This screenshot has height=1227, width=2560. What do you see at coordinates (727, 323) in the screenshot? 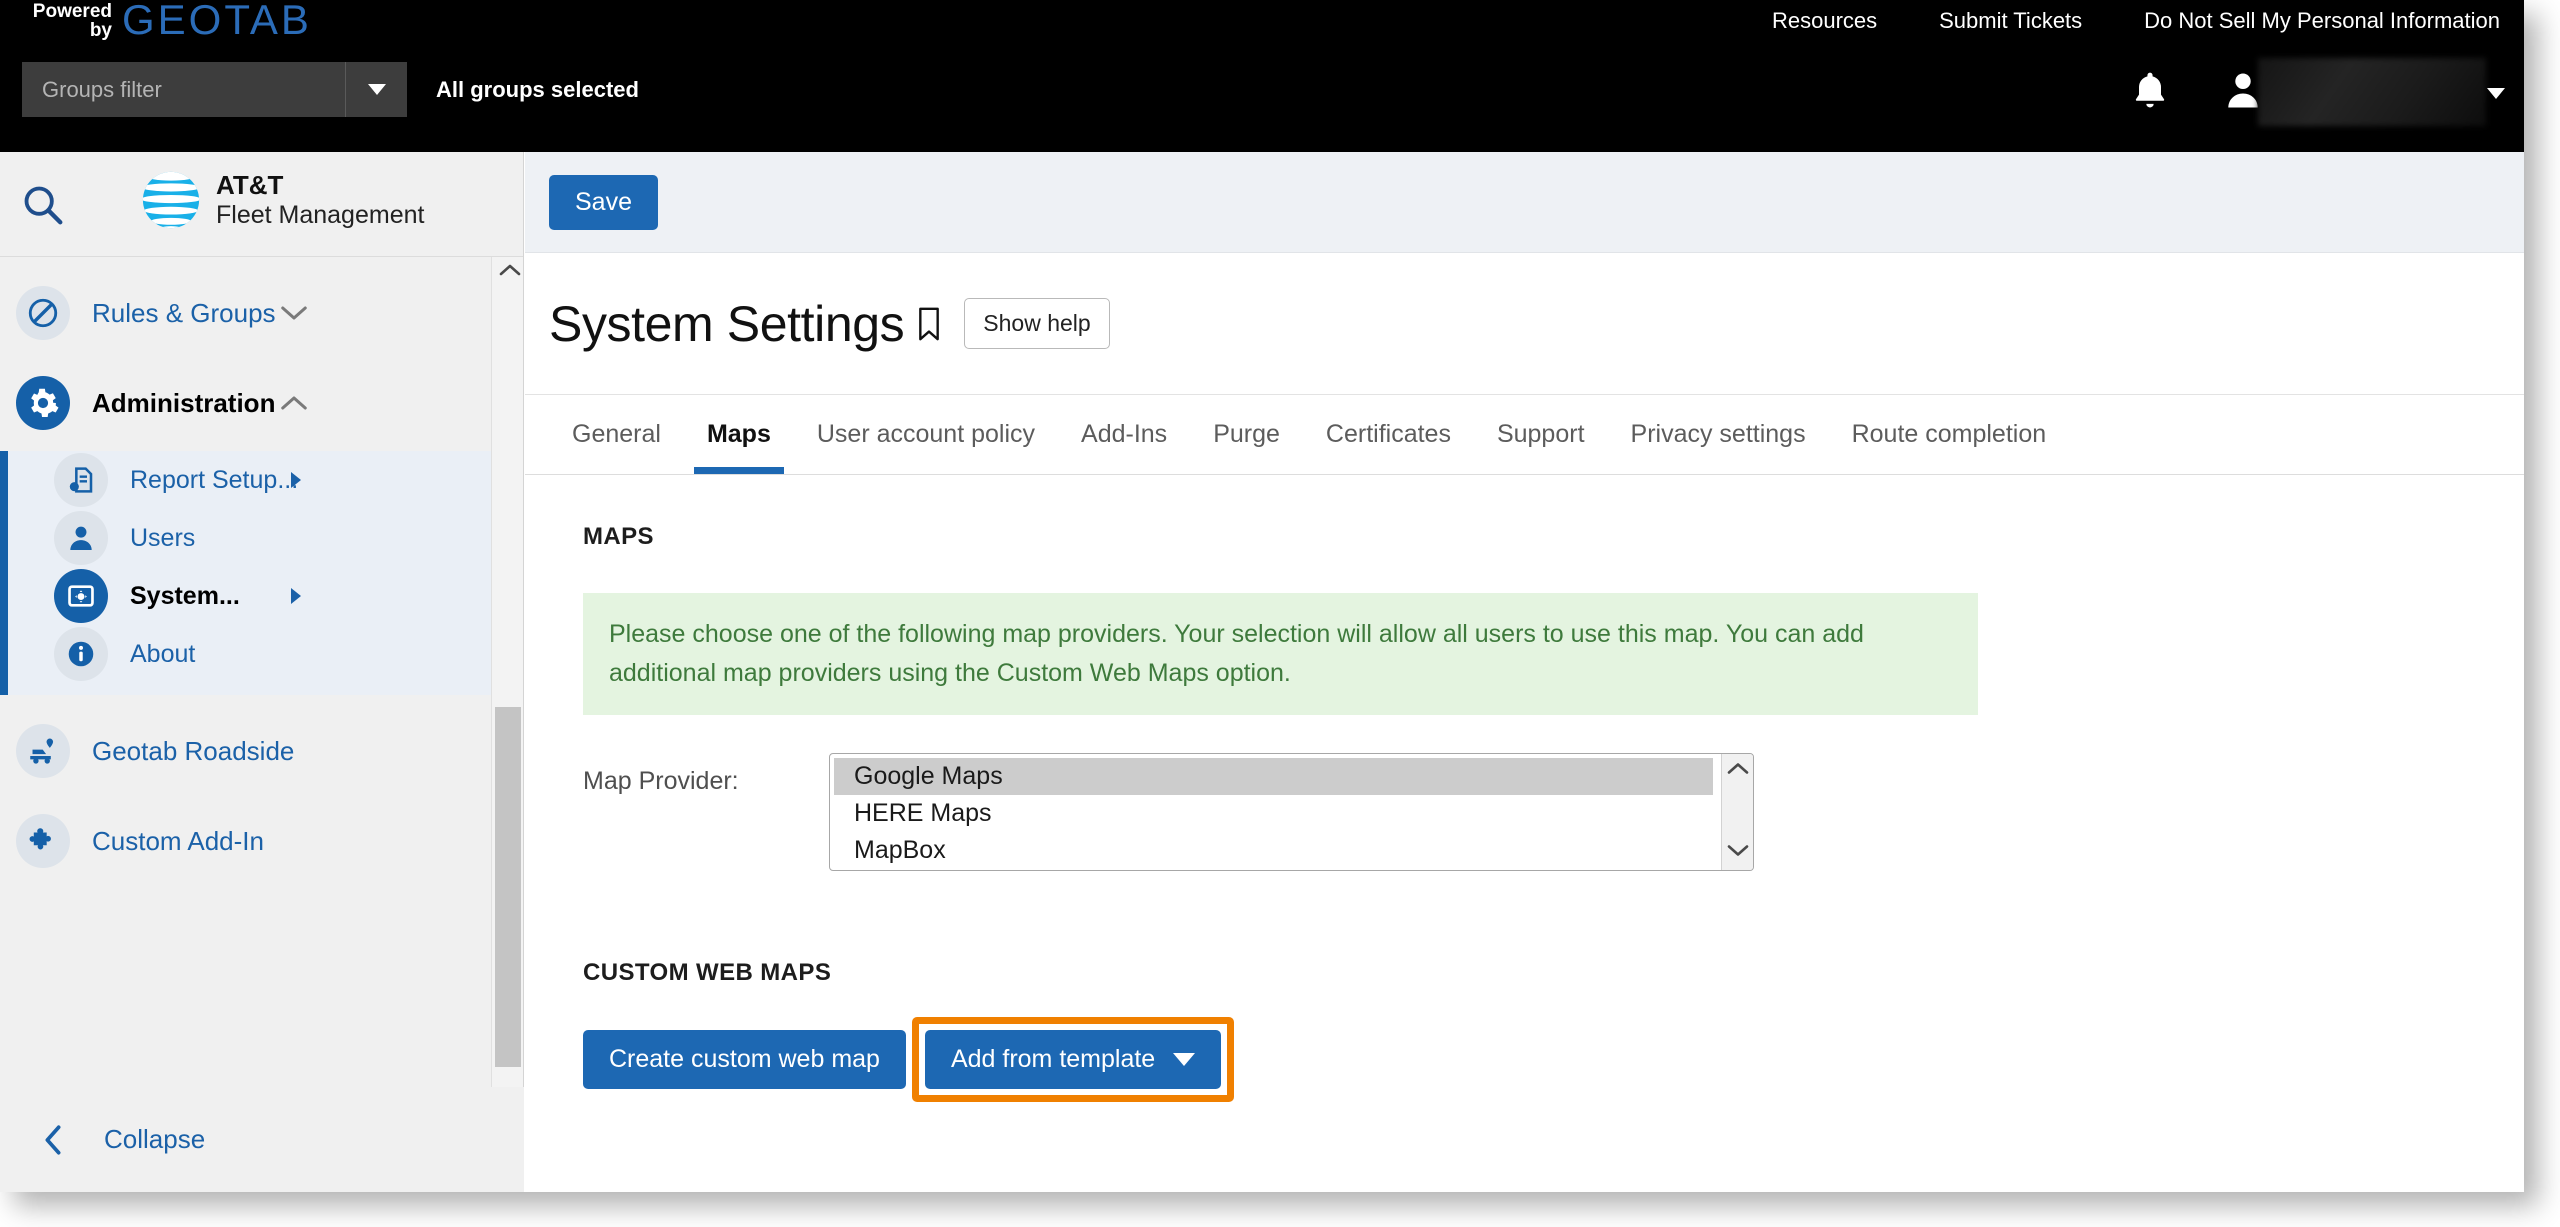
I see `page-title: System Settings` at bounding box center [727, 323].